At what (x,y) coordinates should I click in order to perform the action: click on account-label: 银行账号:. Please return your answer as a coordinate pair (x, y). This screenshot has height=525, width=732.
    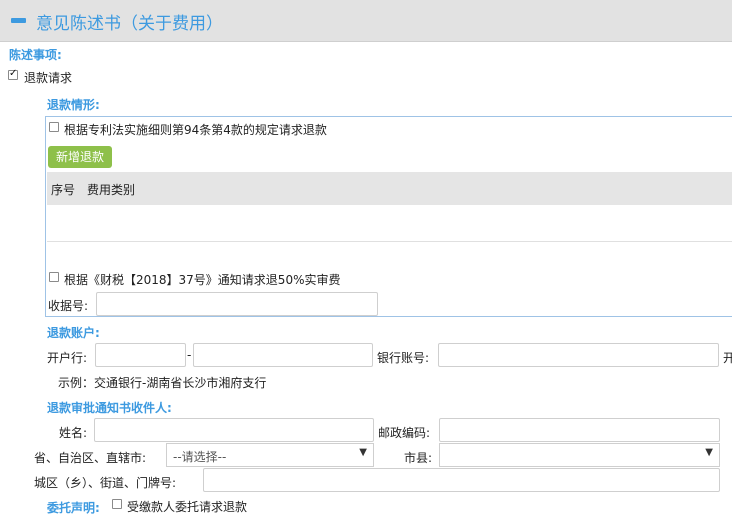
    Looking at the image, I should click on (403, 358).